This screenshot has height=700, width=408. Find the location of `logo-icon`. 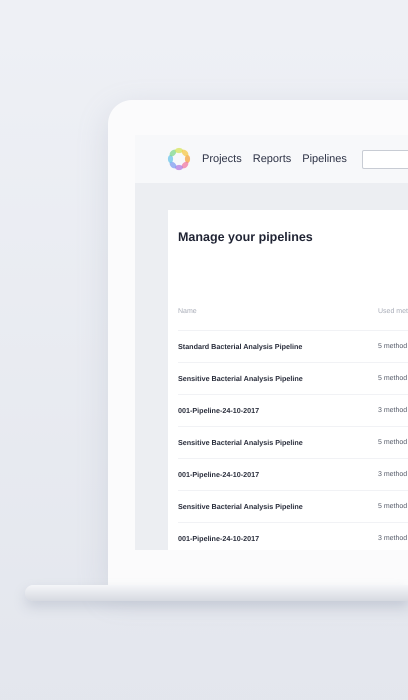

logo-icon is located at coordinates (179, 159).